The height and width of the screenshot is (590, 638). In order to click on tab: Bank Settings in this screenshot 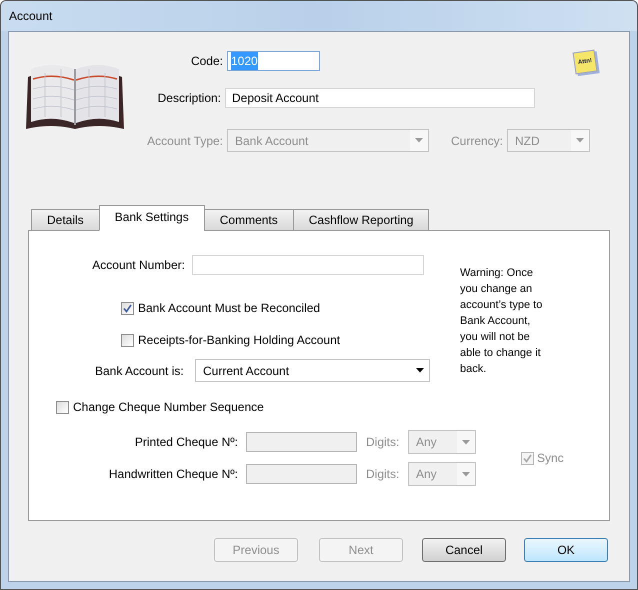, I will do `click(151, 218)`.